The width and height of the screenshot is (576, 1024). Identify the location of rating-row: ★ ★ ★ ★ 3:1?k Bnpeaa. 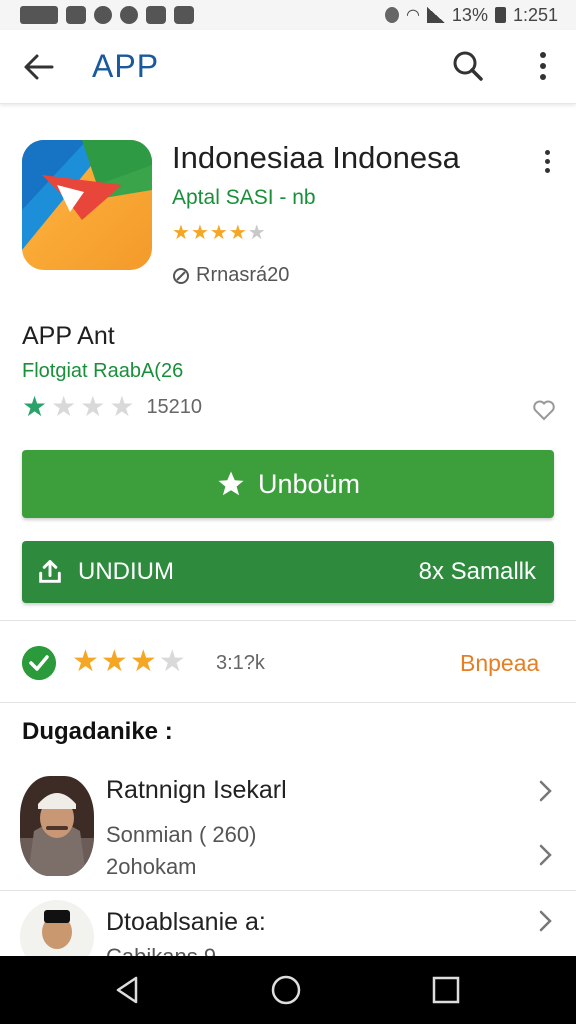
(288, 662).